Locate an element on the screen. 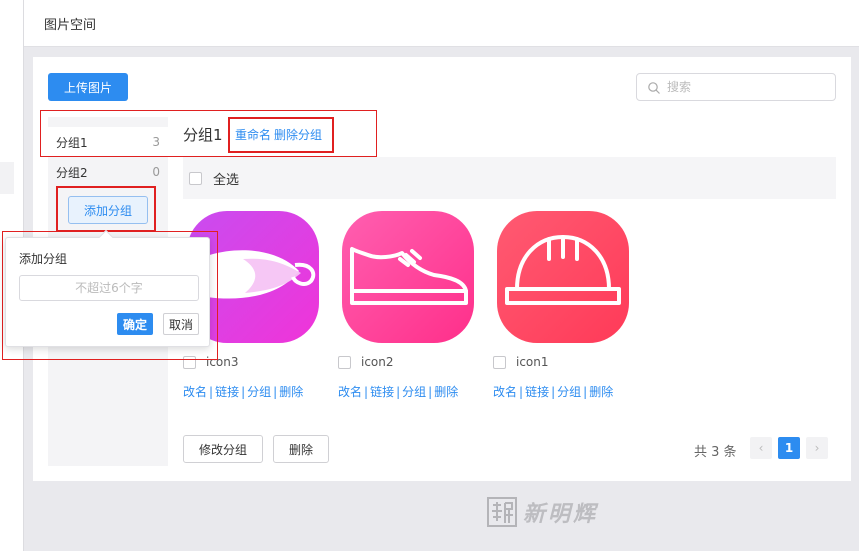  top-bar: 图片空间 is located at coordinates (441, 23).